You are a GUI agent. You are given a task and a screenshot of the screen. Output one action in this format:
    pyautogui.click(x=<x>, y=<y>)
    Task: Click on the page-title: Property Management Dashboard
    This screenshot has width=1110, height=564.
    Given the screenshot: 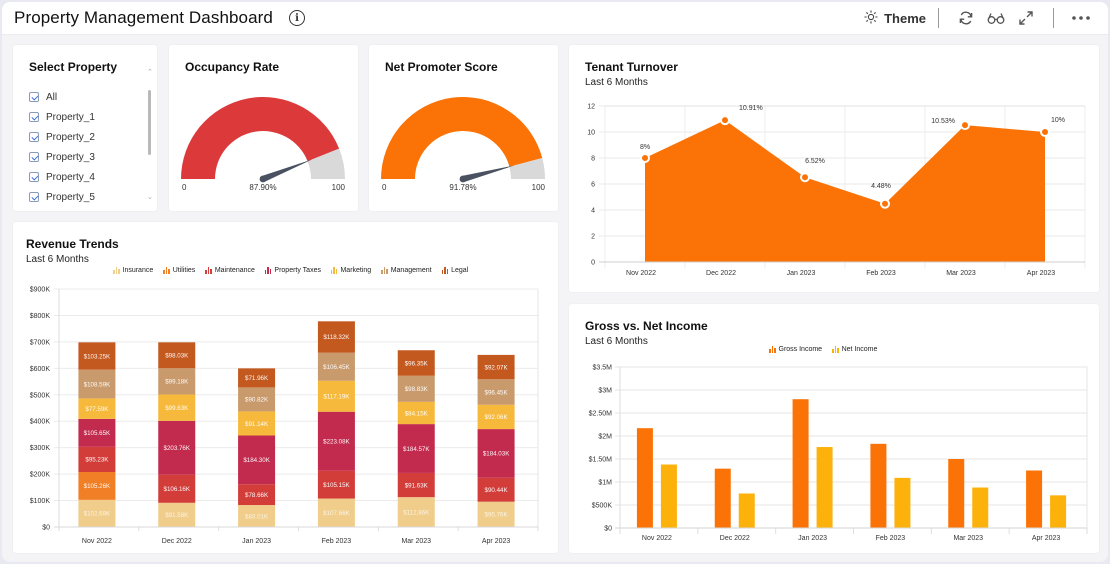 What is the action you would take?
    pyautogui.click(x=143, y=17)
    